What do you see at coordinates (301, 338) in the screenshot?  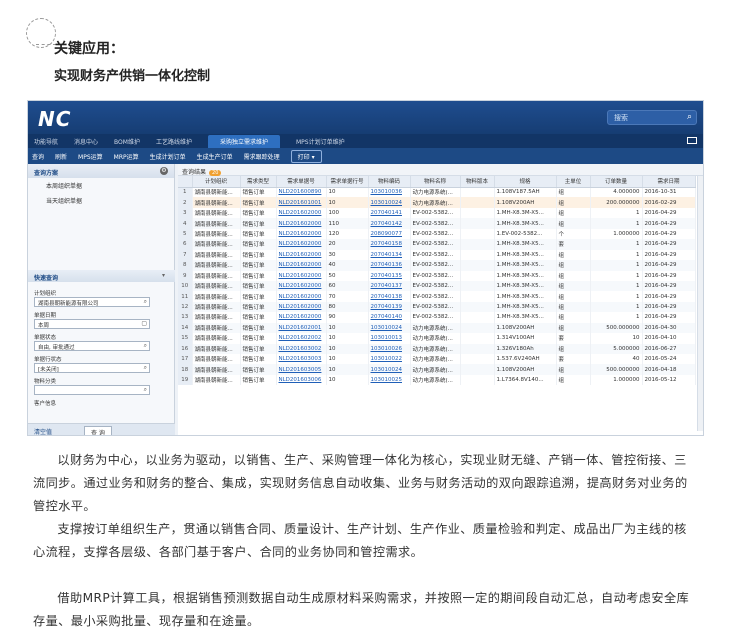 I see `table-cell: NLD201602002` at bounding box center [301, 338].